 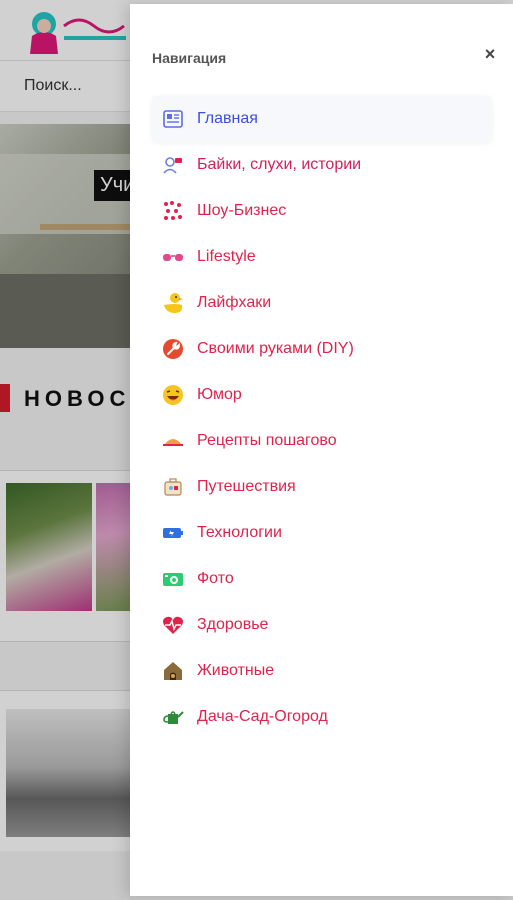 I want to click on nav-item-diy: Своими руками (DIY), so click(x=322, y=349).